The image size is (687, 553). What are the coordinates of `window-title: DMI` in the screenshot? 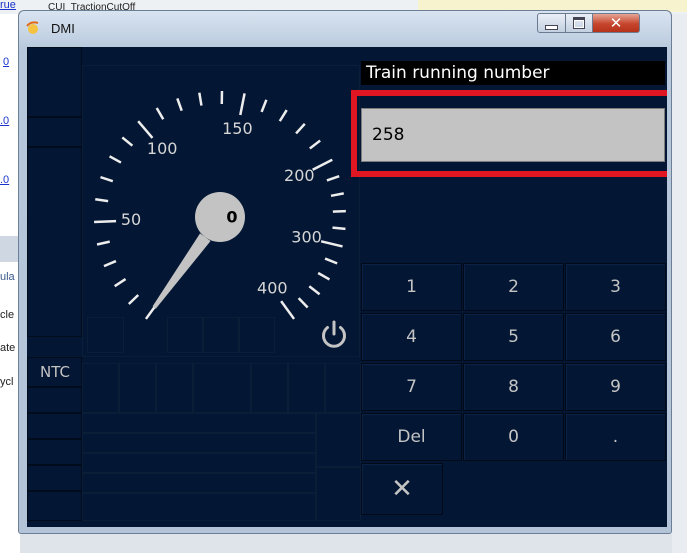 It's located at (63, 28).